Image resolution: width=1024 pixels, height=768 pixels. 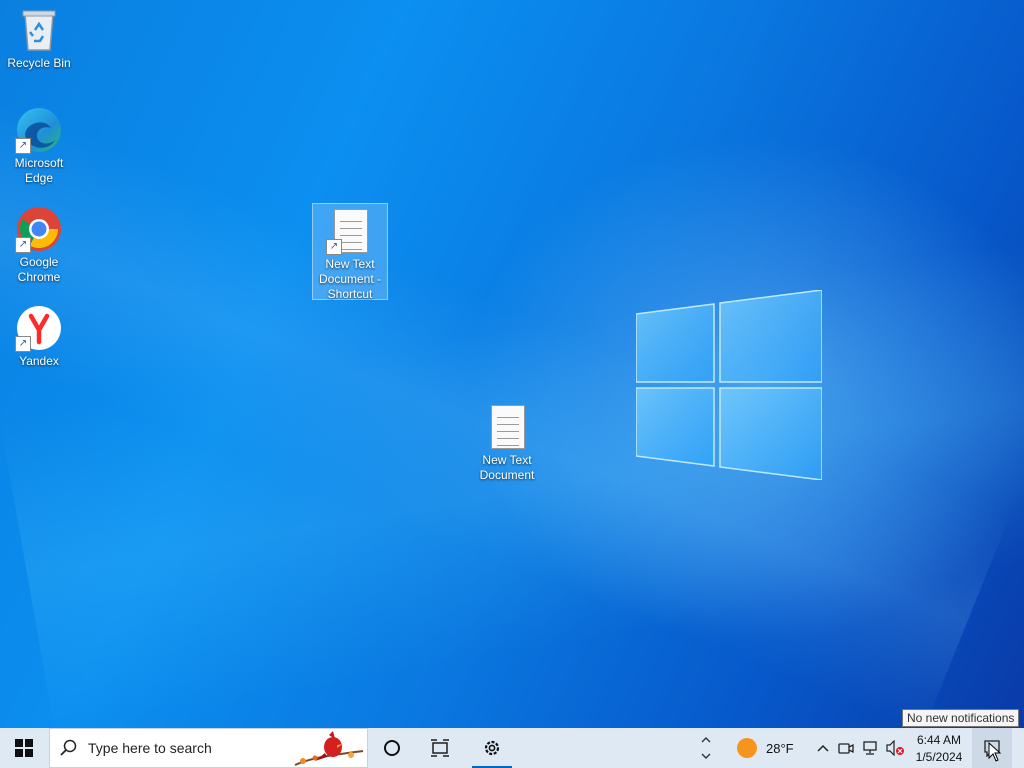 What do you see at coordinates (939, 756) in the screenshot?
I see `clock-date: 1/5/2024` at bounding box center [939, 756].